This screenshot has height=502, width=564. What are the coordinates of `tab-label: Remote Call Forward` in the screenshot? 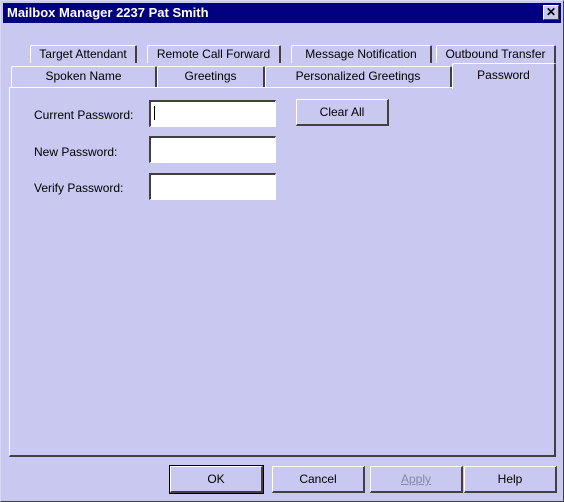 It's located at (213, 54).